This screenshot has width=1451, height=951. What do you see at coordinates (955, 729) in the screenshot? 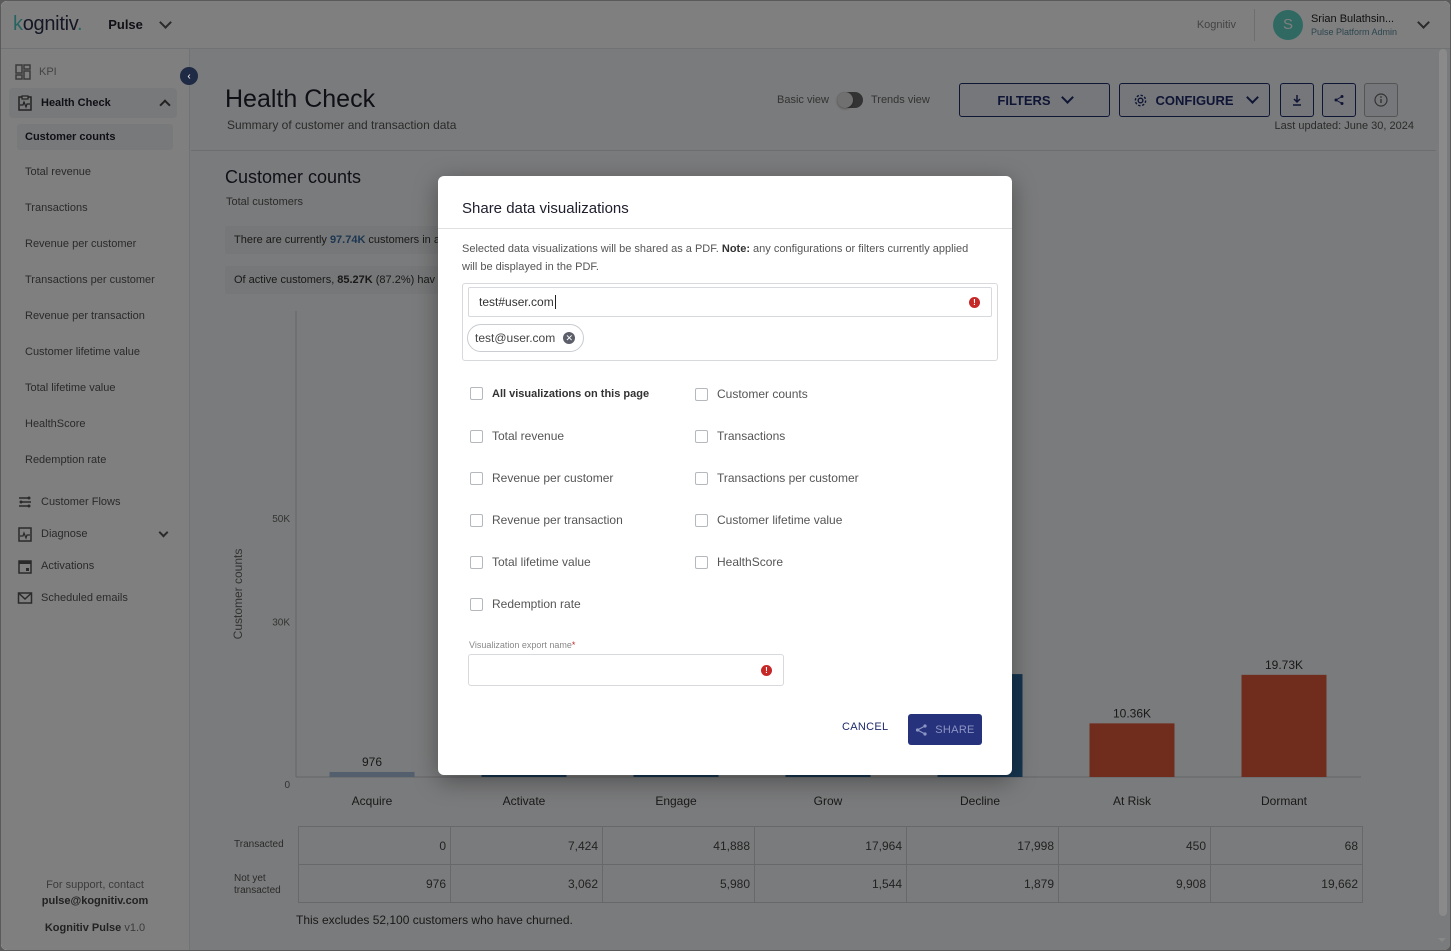
I see `share-label: SHARE` at bounding box center [955, 729].